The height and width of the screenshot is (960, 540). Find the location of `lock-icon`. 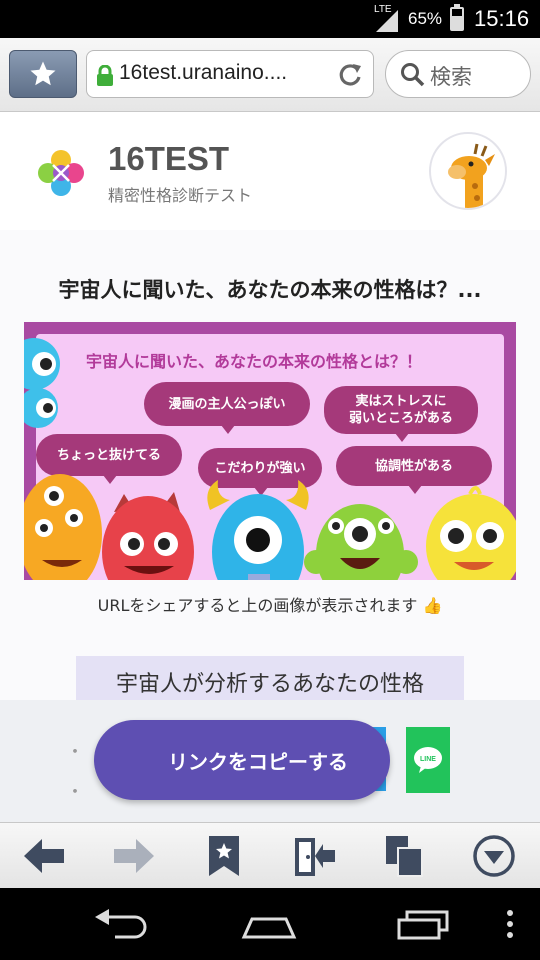

lock-icon is located at coordinates (105, 75).